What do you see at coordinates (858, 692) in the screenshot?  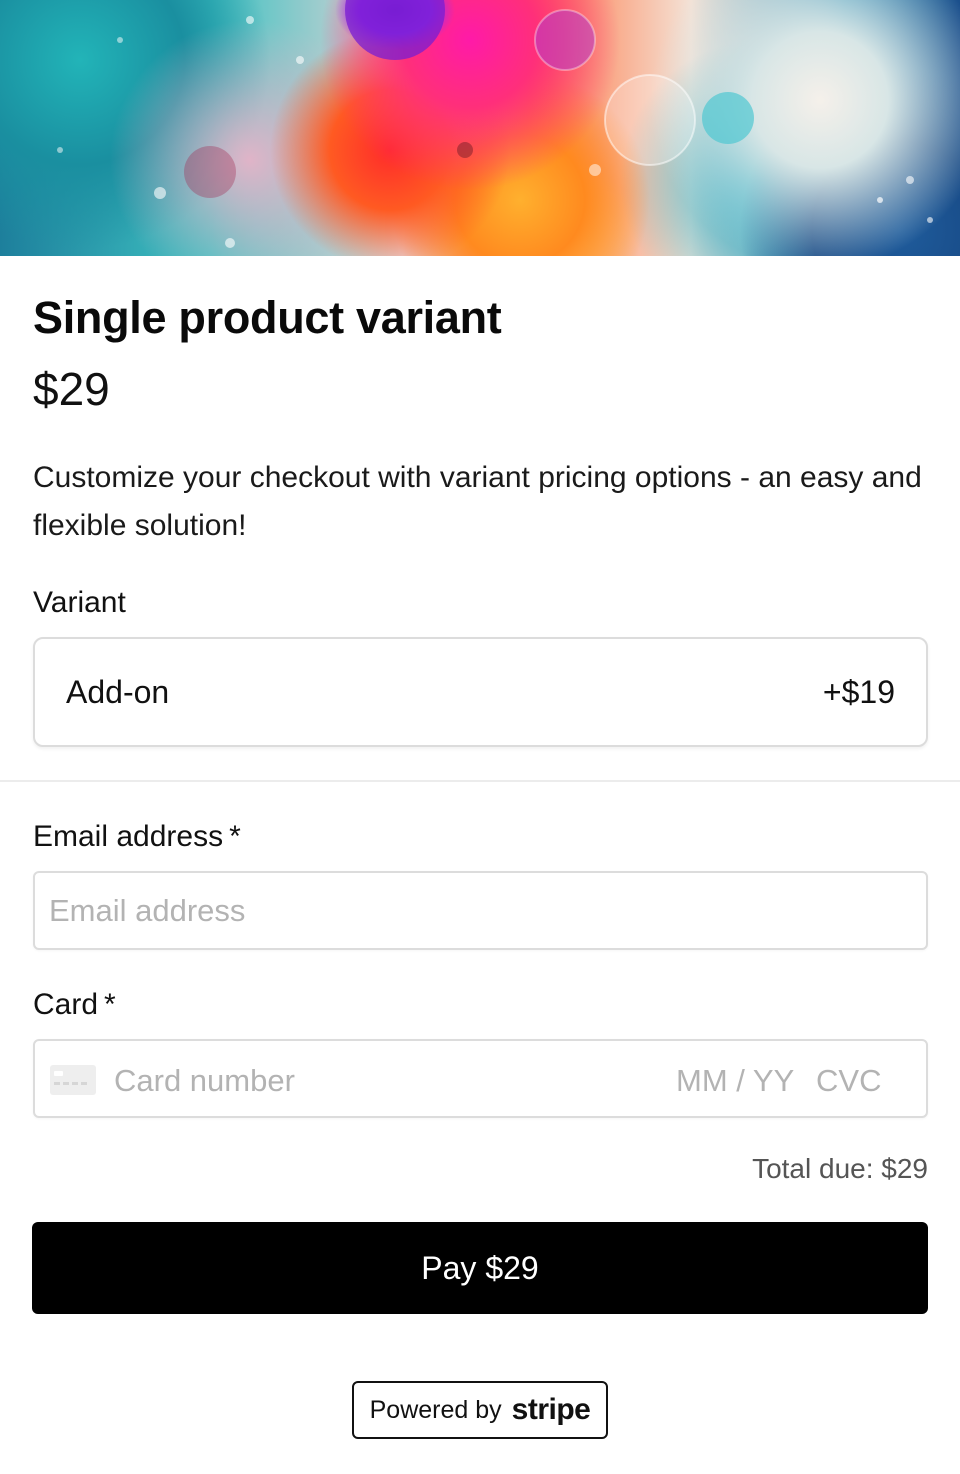 I see `variant-price: +$19` at bounding box center [858, 692].